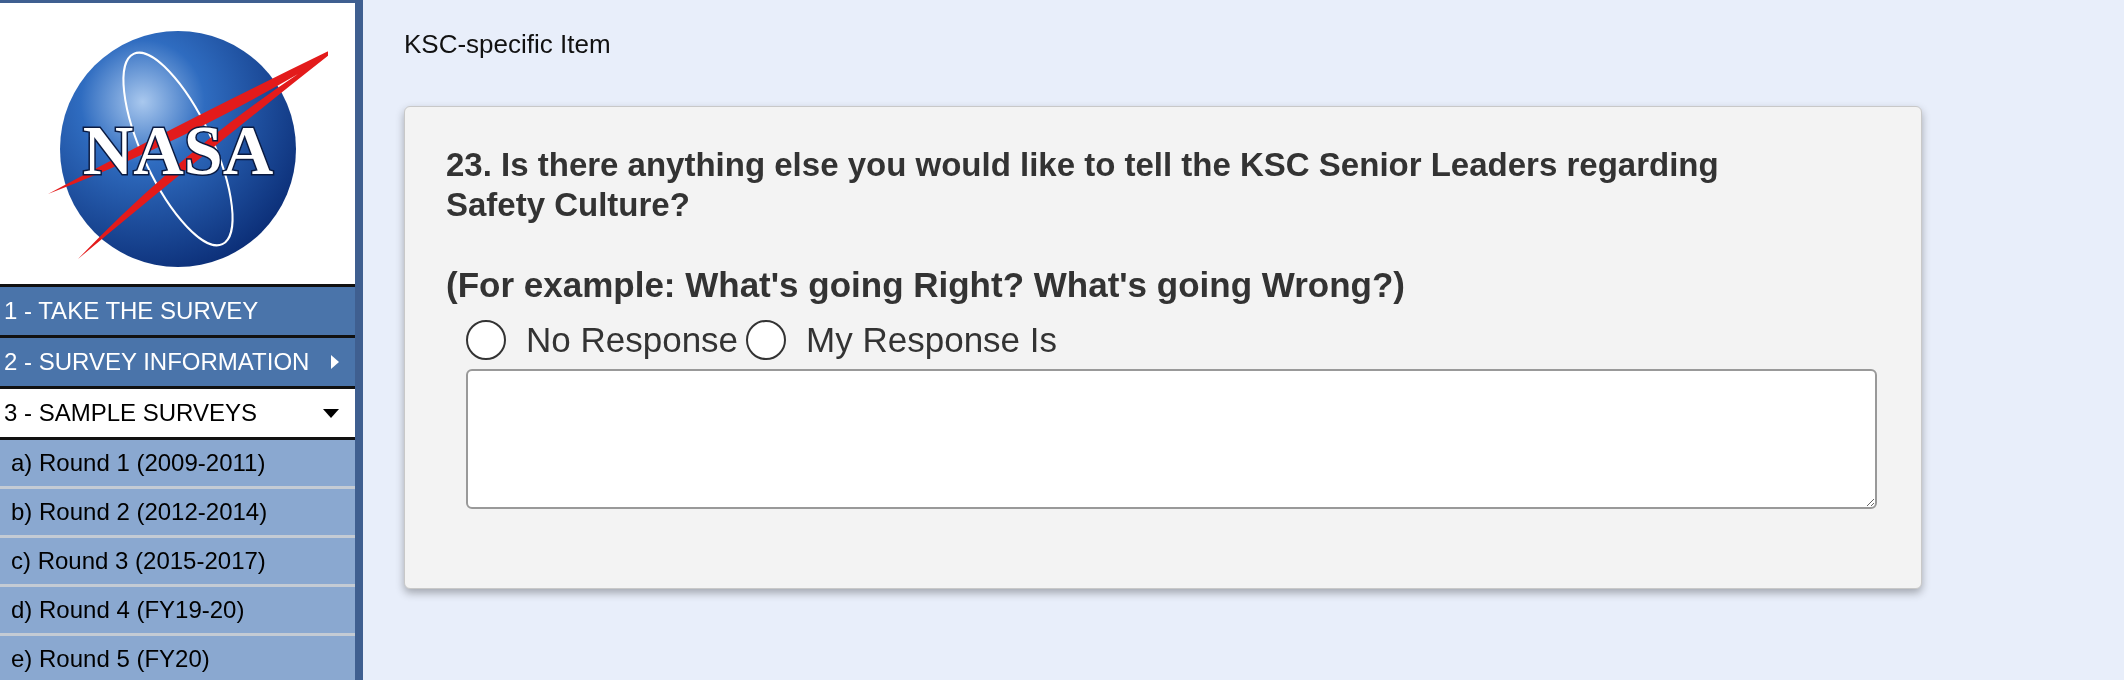 This screenshot has height=680, width=2124. What do you see at coordinates (602, 340) in the screenshot?
I see `radio-option: No Response` at bounding box center [602, 340].